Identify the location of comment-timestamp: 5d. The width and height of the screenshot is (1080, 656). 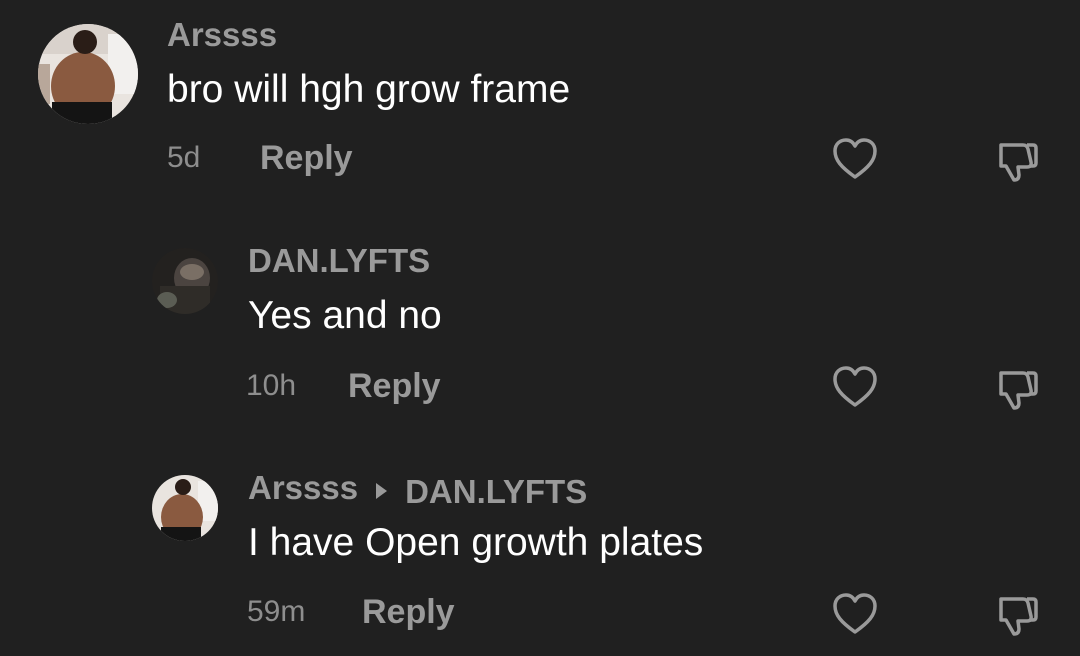
(184, 157).